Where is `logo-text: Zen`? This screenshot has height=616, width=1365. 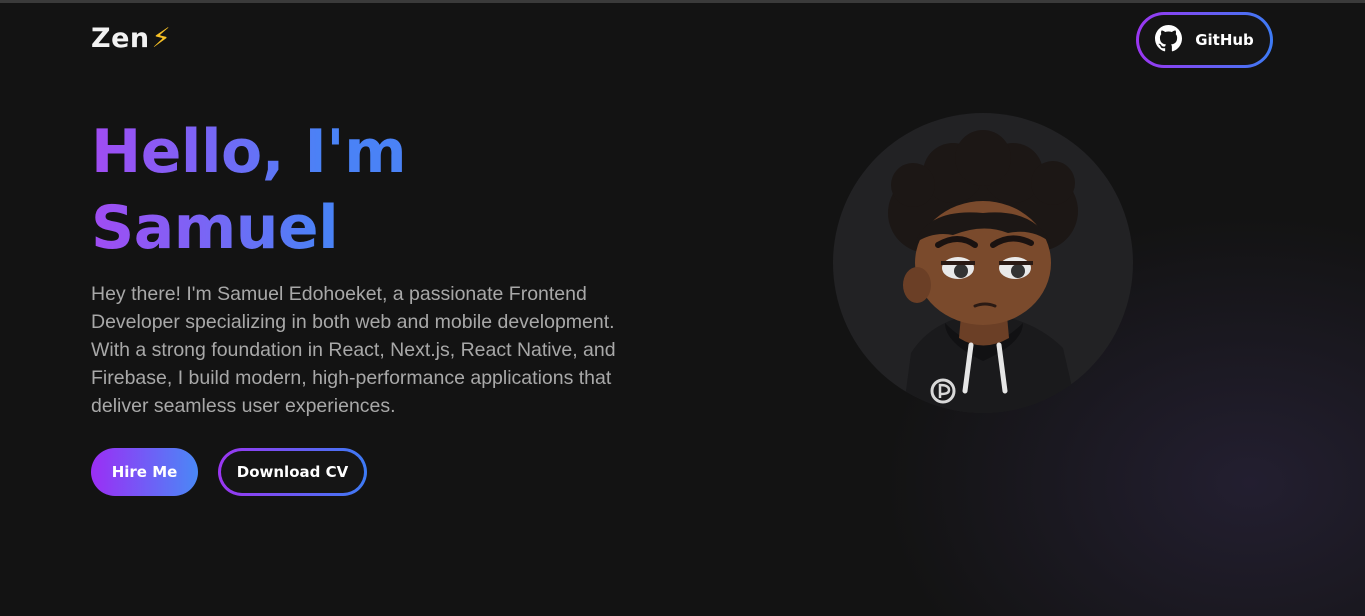 logo-text: Zen is located at coordinates (120, 38).